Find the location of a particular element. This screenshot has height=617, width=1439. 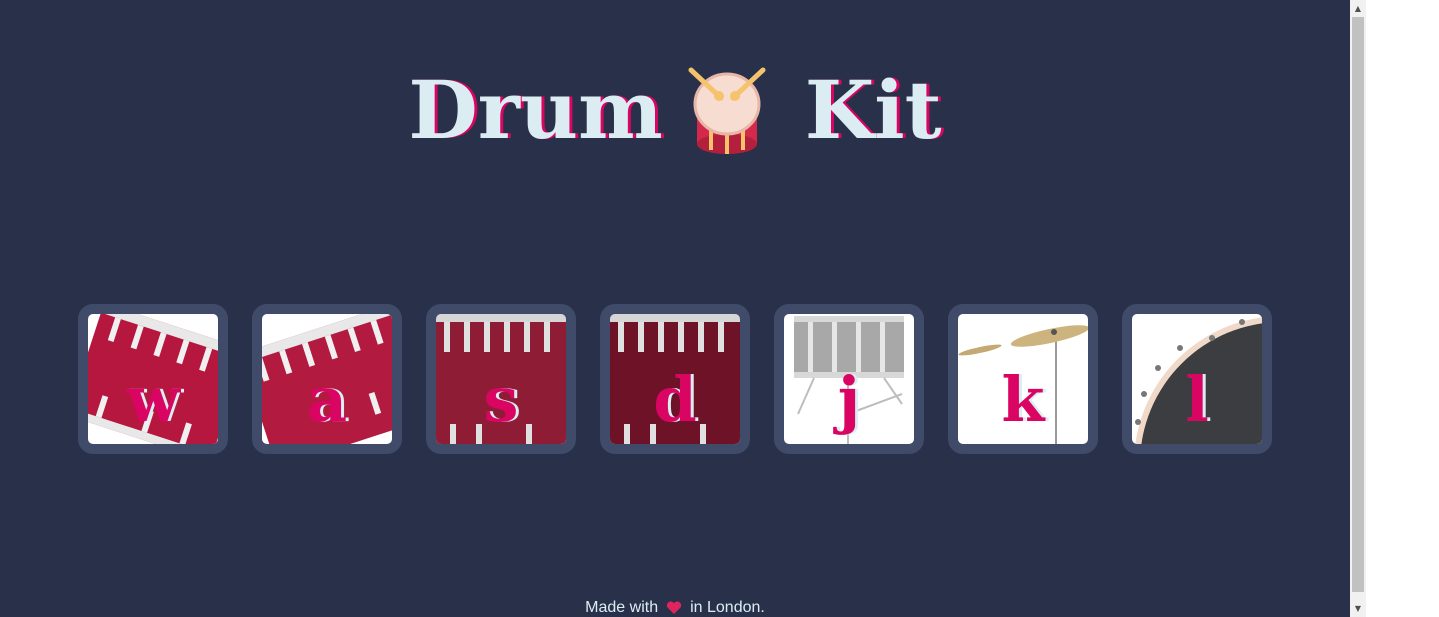

drum-button-j: j is located at coordinates (849, 379).